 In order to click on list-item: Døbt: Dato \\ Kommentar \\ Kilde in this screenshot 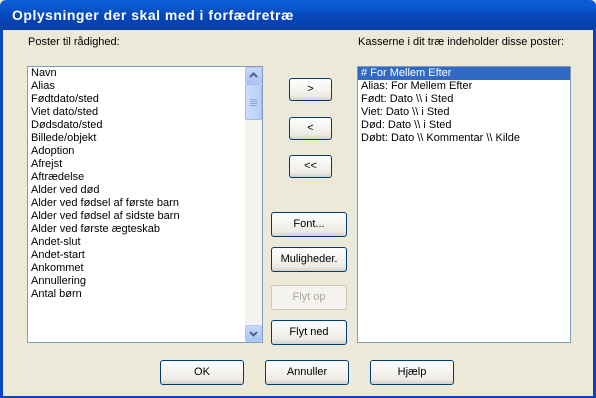, I will do `click(464, 138)`.